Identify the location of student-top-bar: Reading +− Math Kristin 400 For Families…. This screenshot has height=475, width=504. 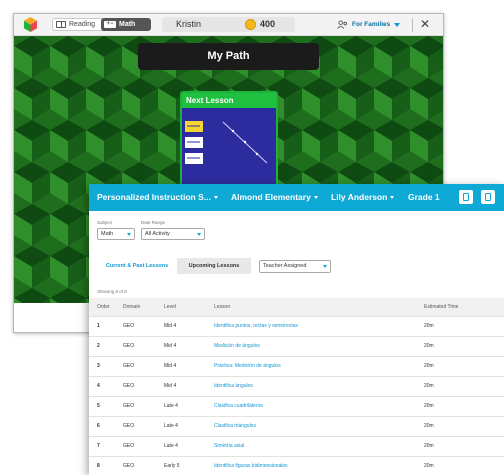
(228, 25).